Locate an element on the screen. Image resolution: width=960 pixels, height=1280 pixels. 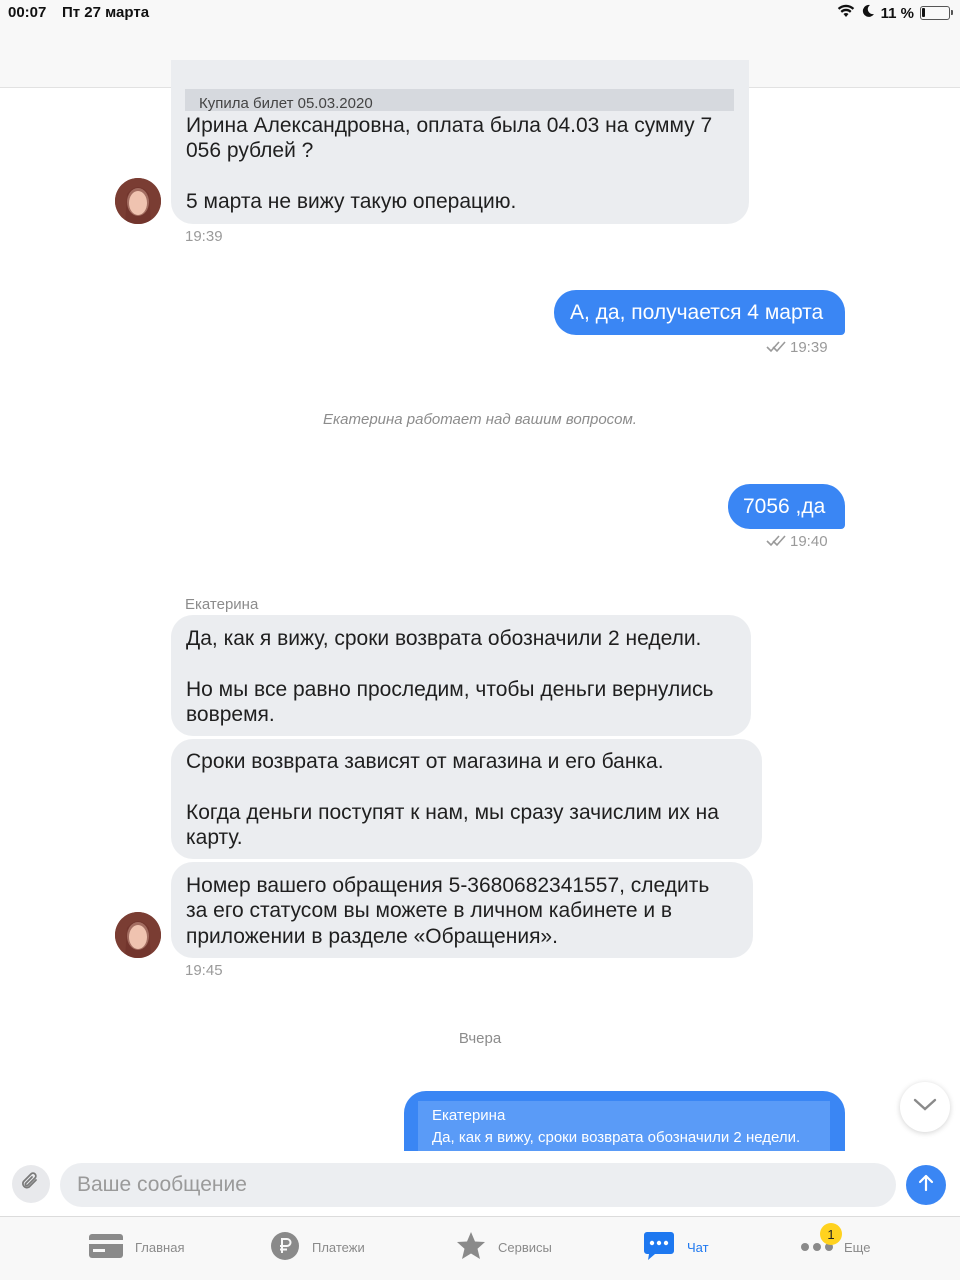
paperclip-icon is located at coordinates (31, 1184).